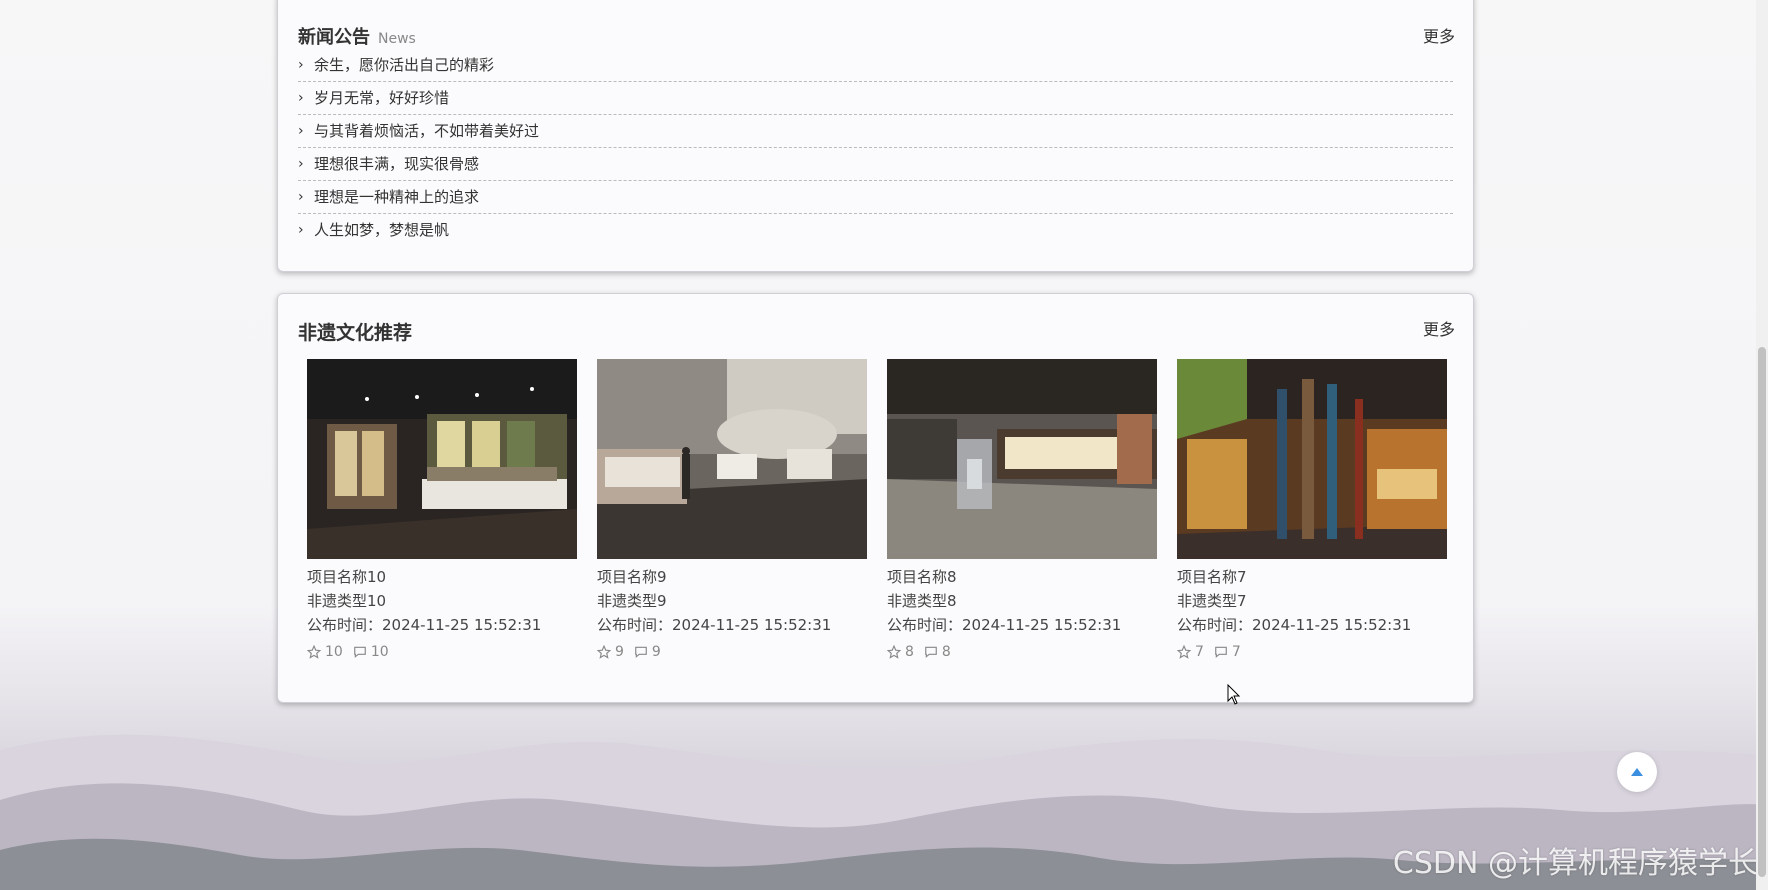 The width and height of the screenshot is (1768, 890). What do you see at coordinates (347, 601) in the screenshot?
I see `card-heritage-type: 非遗类型10` at bounding box center [347, 601].